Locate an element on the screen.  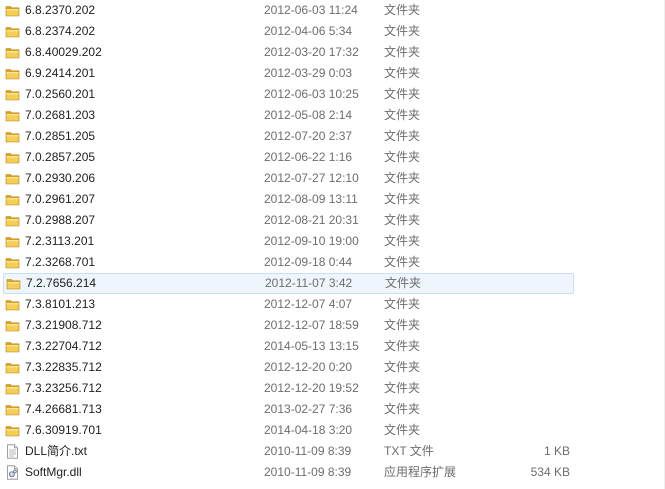
modified-date: 2012-03-20 17:32 is located at coordinates (311, 52).